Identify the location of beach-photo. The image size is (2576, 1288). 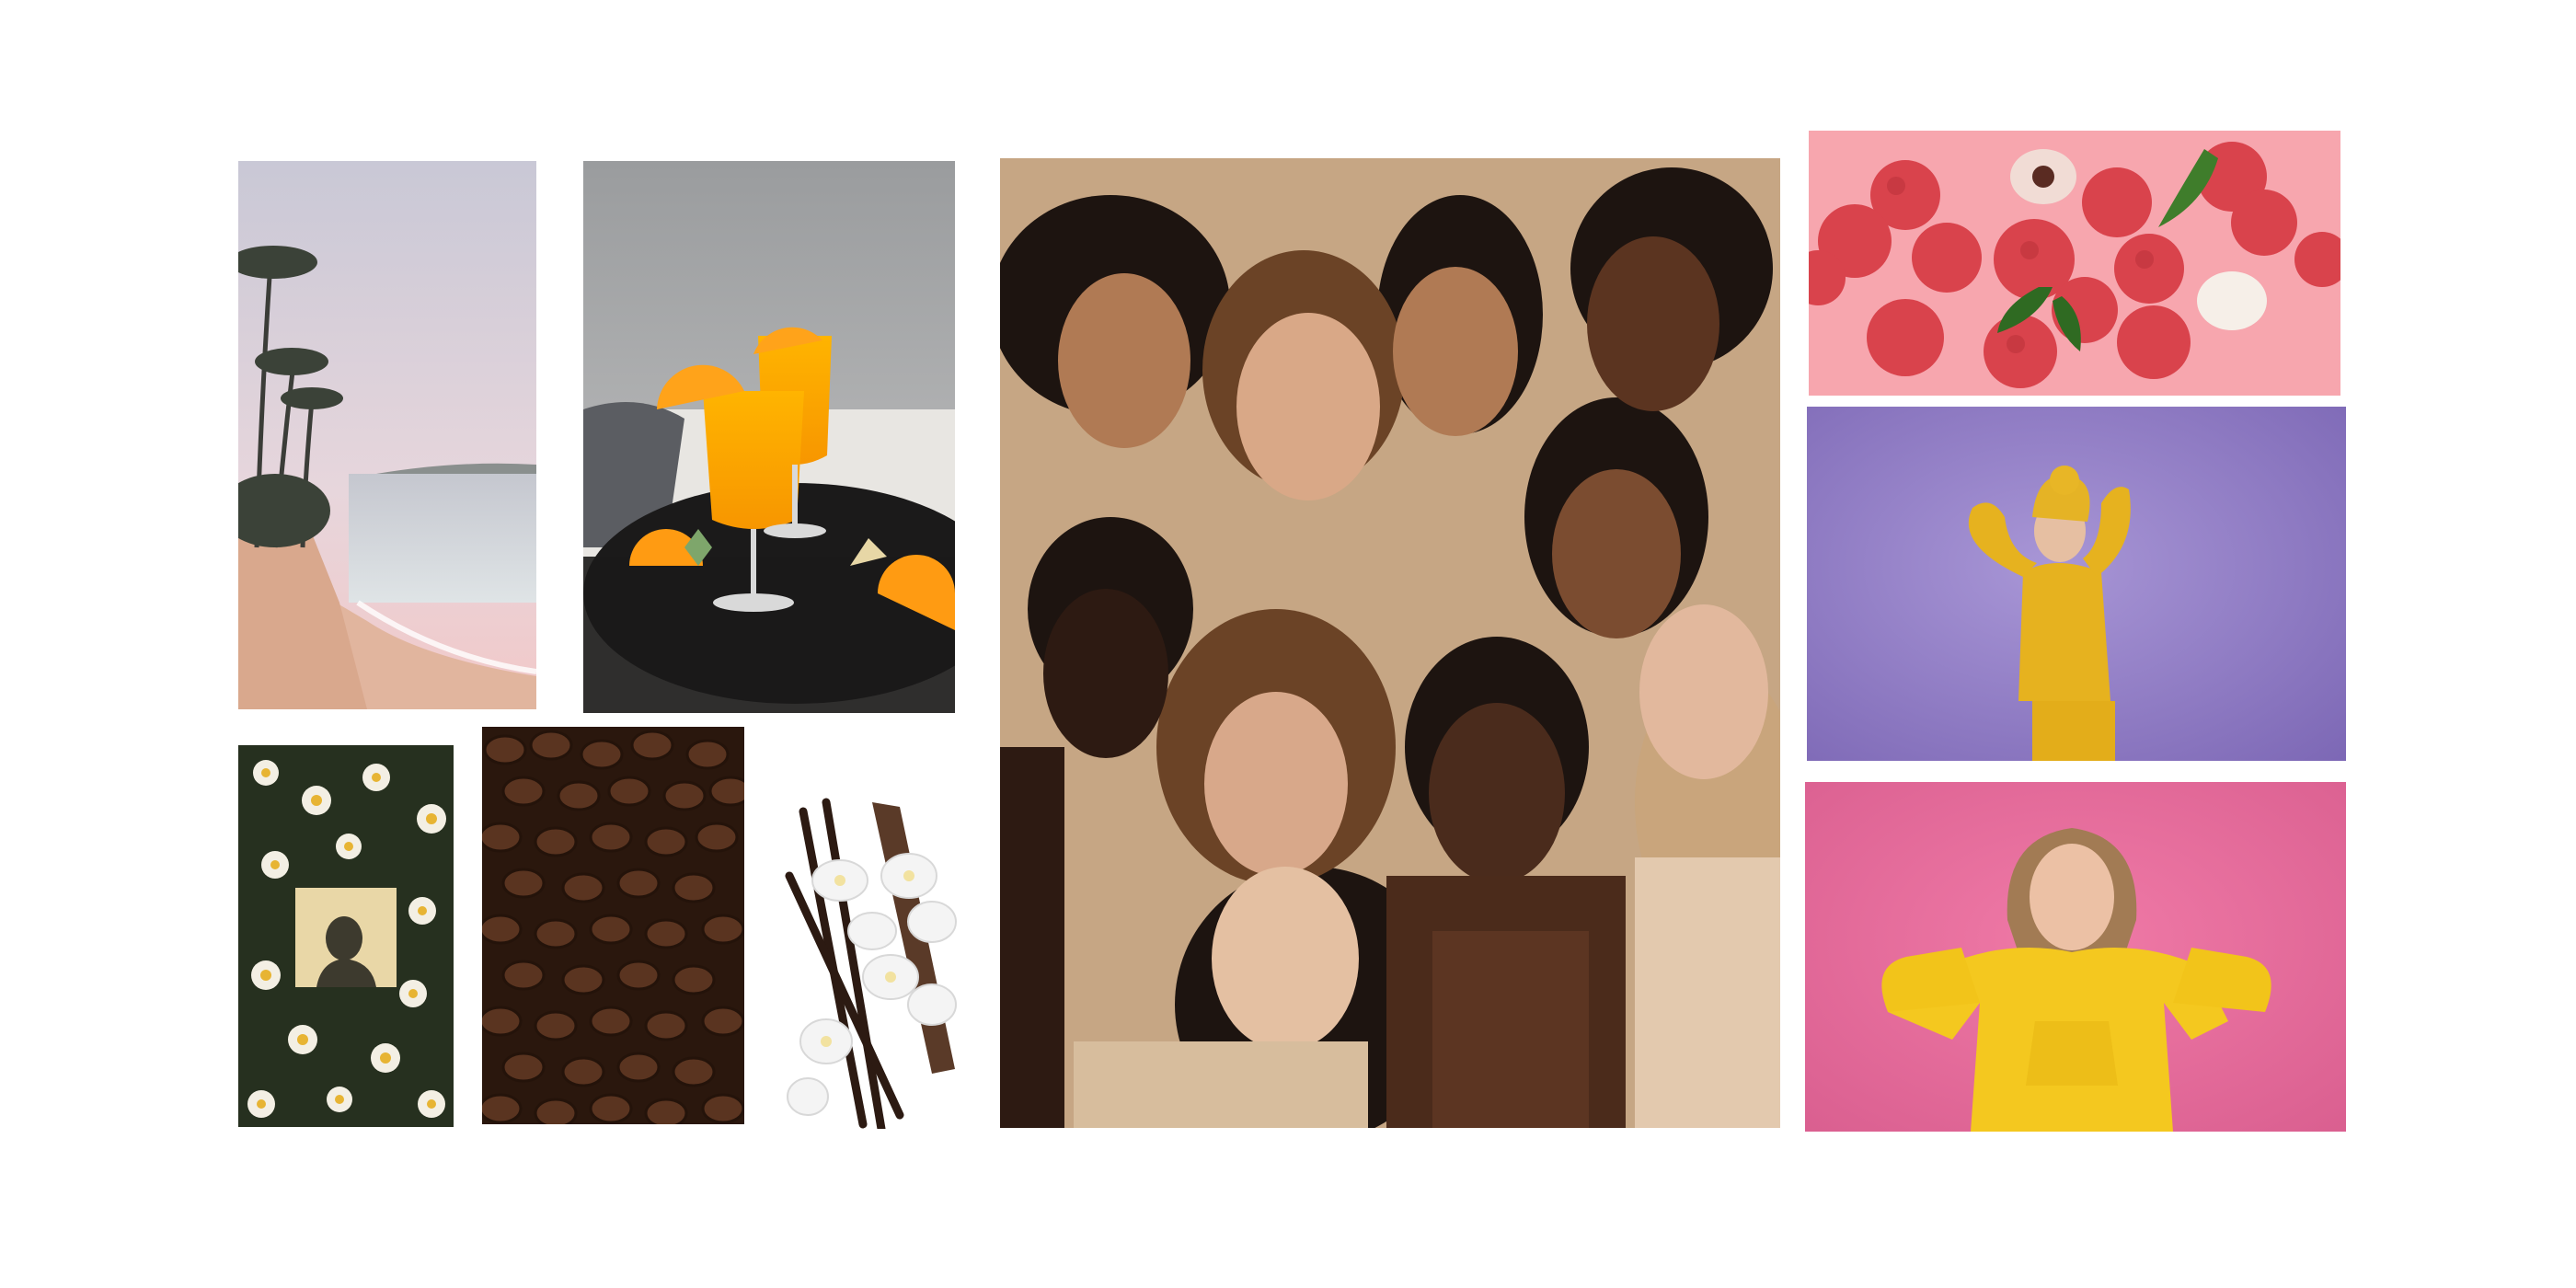
(387, 435).